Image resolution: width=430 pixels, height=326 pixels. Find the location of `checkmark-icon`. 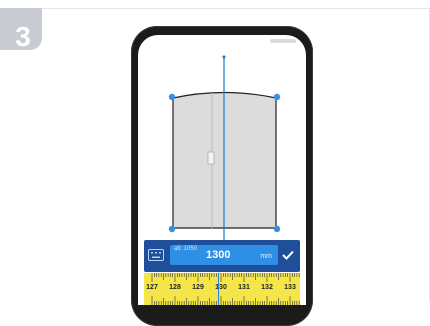

checkmark-icon is located at coordinates (288, 255).